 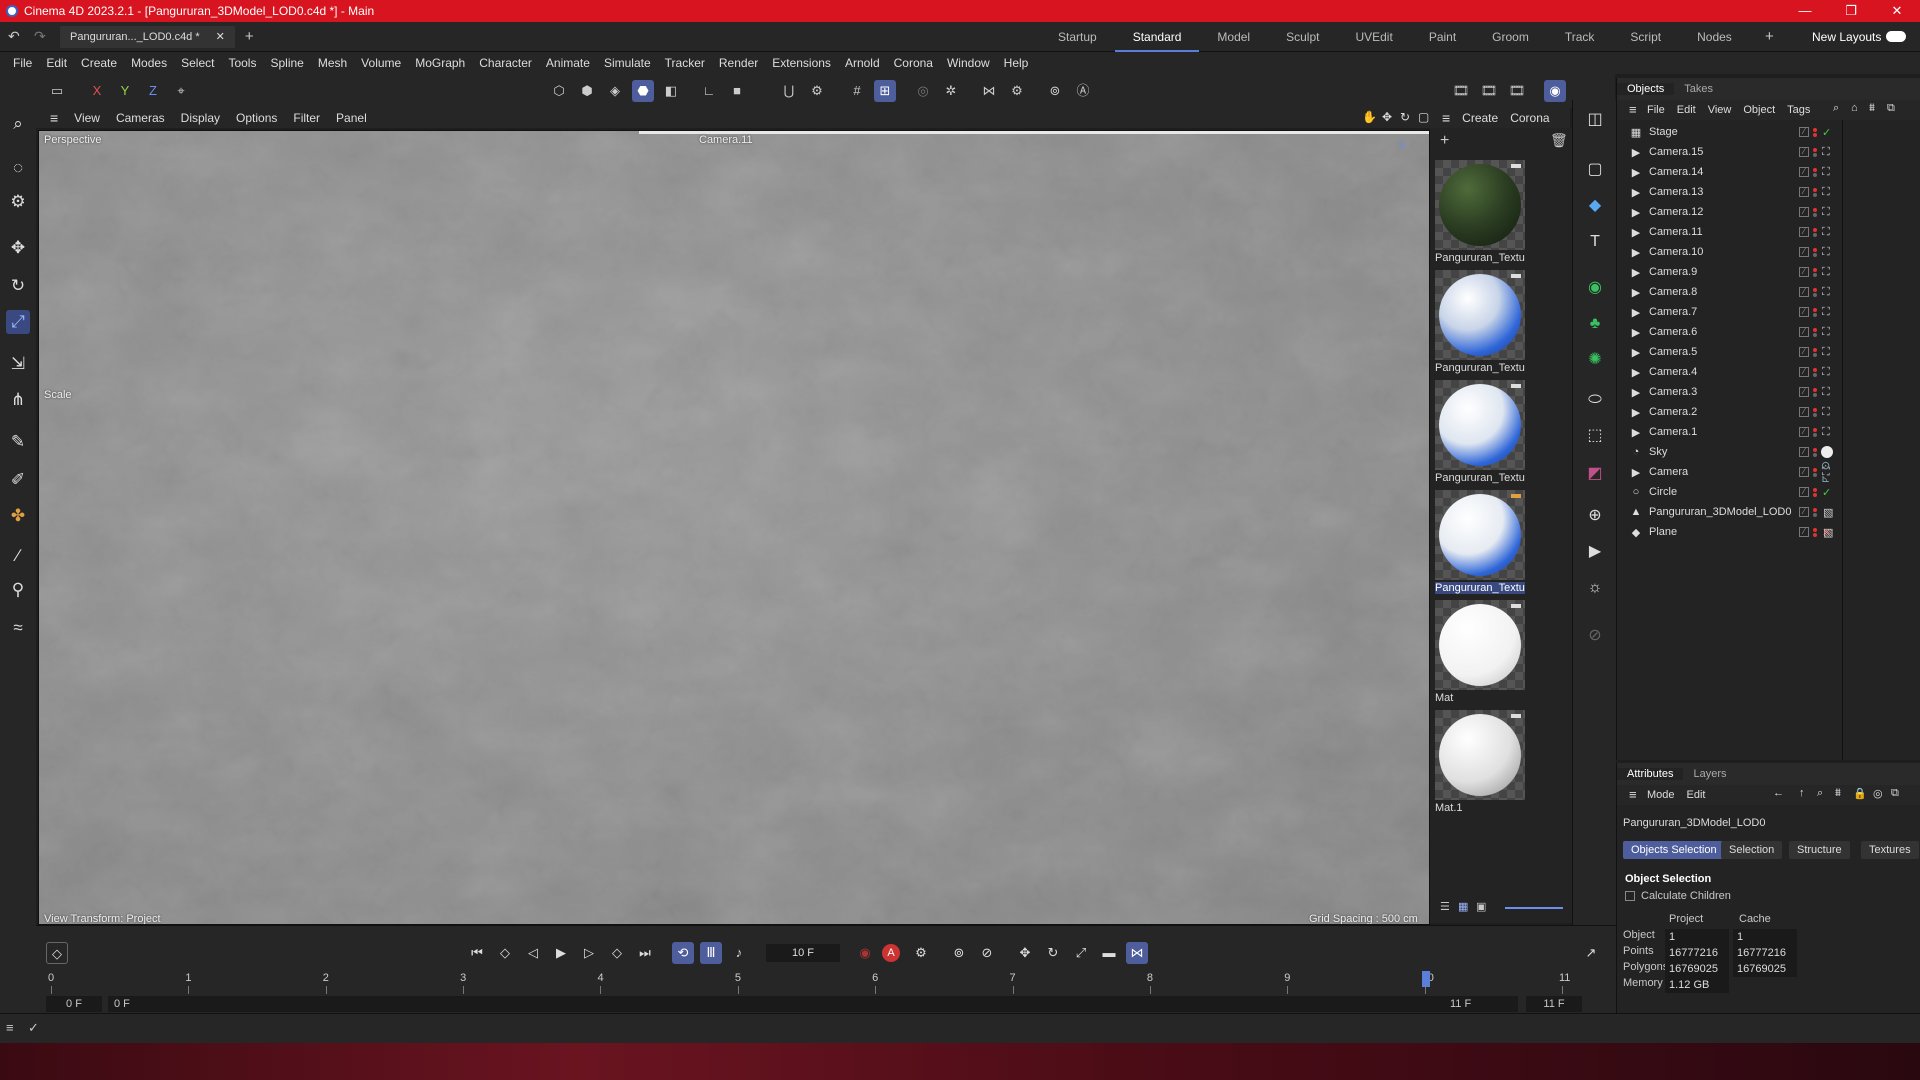 I want to click on object-row: ◔ Sky ⁄, so click(x=1768, y=452).